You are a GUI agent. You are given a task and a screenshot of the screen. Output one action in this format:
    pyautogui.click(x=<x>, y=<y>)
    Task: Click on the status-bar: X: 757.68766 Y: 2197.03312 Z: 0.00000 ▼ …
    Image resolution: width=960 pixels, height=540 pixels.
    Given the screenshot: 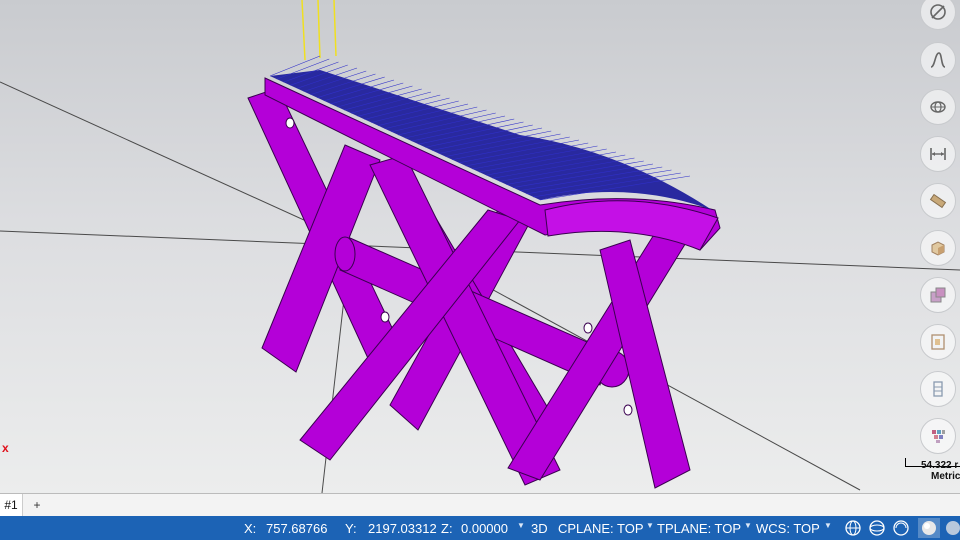 What is the action you would take?
    pyautogui.click(x=480, y=528)
    